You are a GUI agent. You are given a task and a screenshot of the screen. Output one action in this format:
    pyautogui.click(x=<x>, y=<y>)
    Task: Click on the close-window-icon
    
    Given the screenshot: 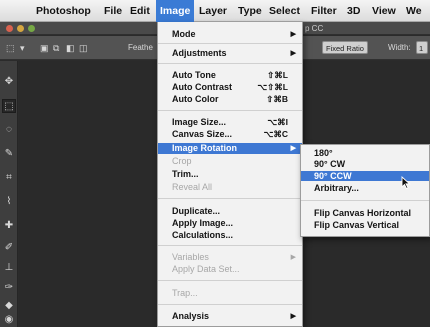 What is the action you would take?
    pyautogui.click(x=9, y=28)
    